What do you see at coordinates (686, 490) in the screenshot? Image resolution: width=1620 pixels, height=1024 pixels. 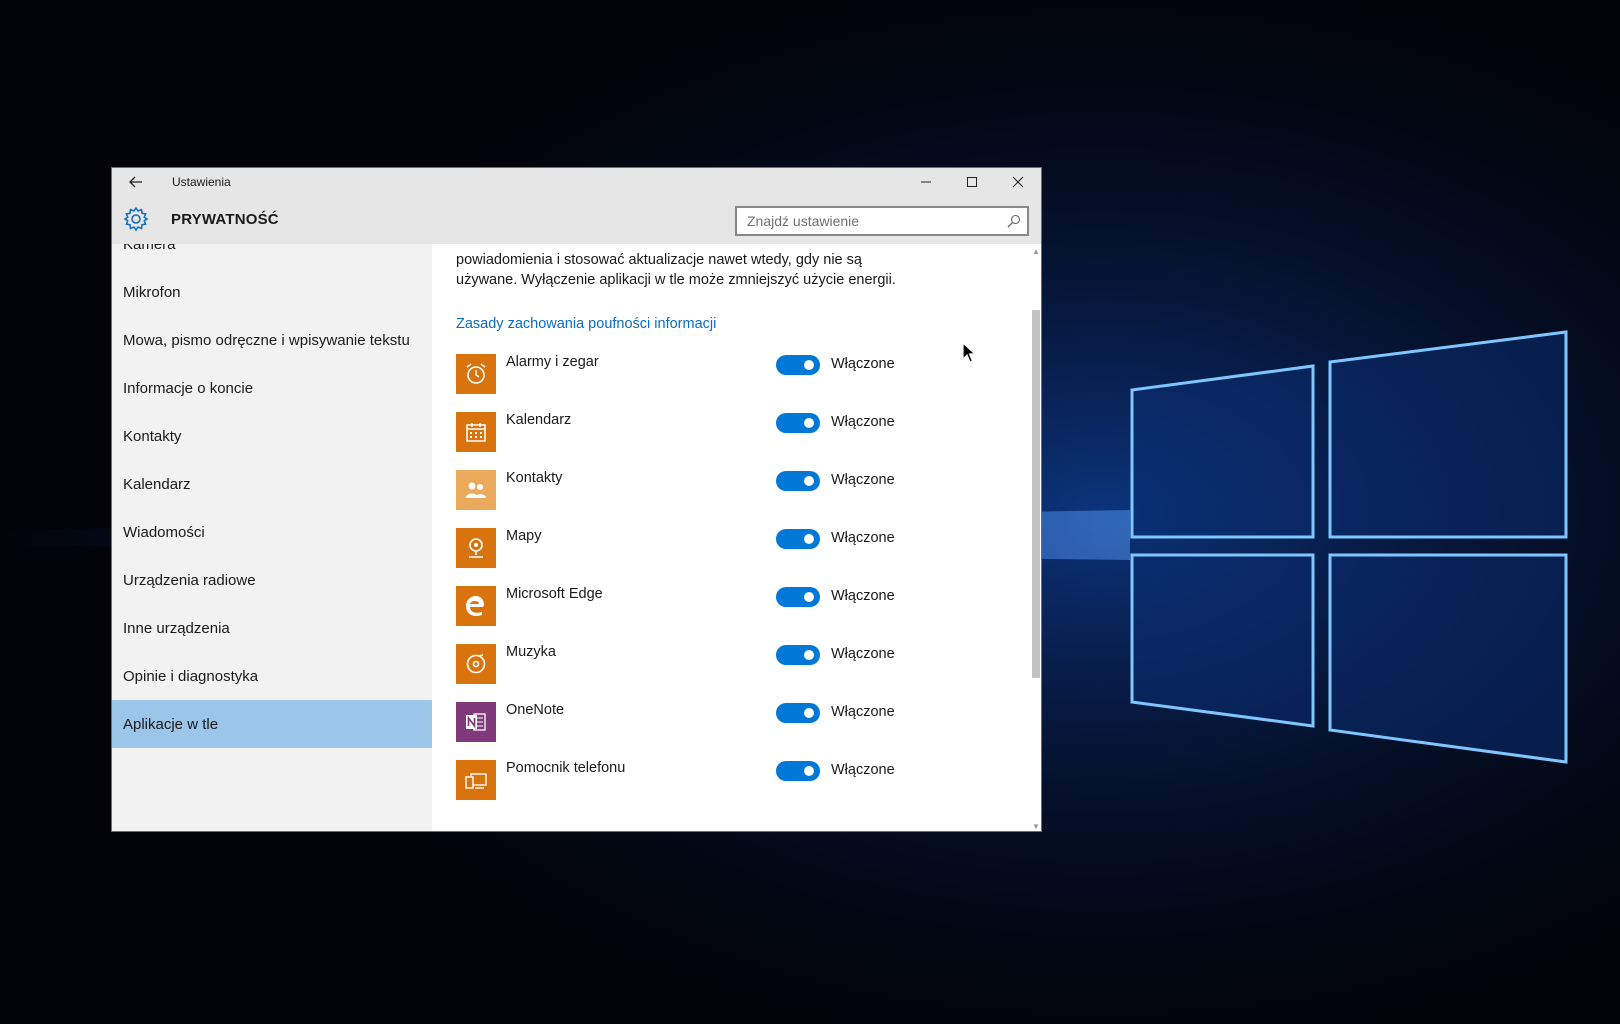 I see `app-row-contacts: Kontakty Włączone` at bounding box center [686, 490].